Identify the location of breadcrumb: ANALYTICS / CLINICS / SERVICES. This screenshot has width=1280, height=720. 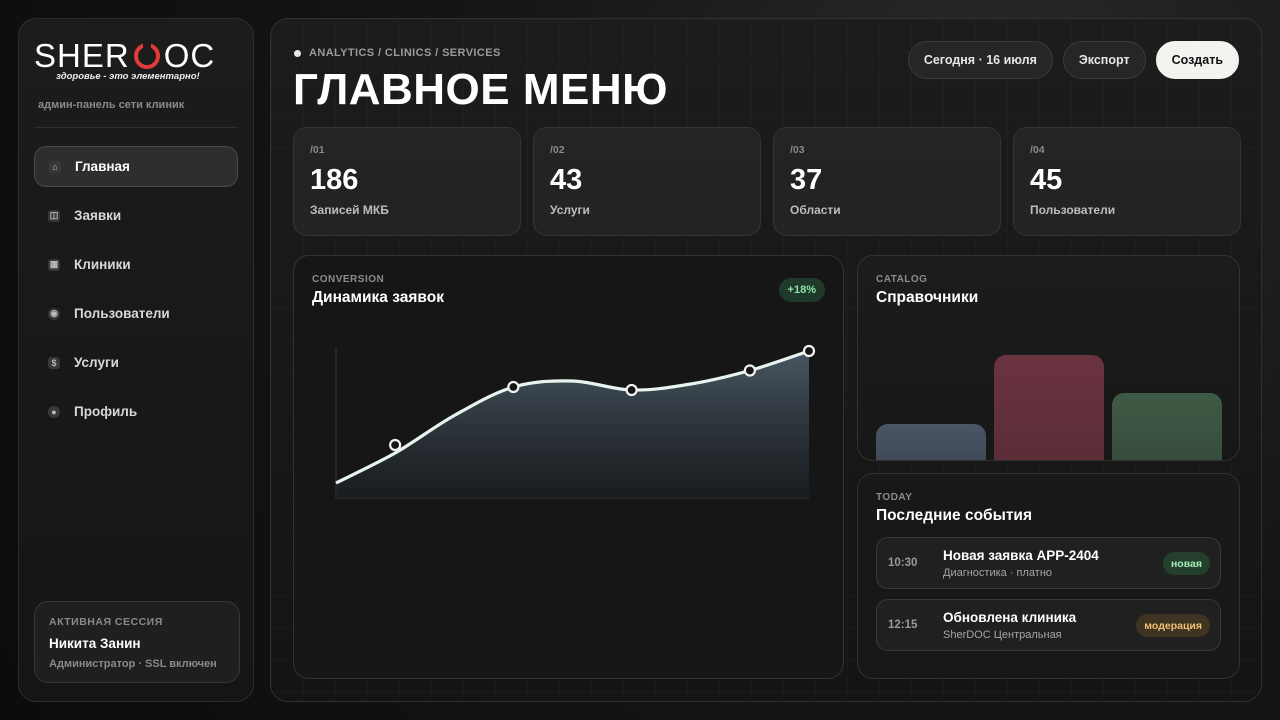
(397, 53).